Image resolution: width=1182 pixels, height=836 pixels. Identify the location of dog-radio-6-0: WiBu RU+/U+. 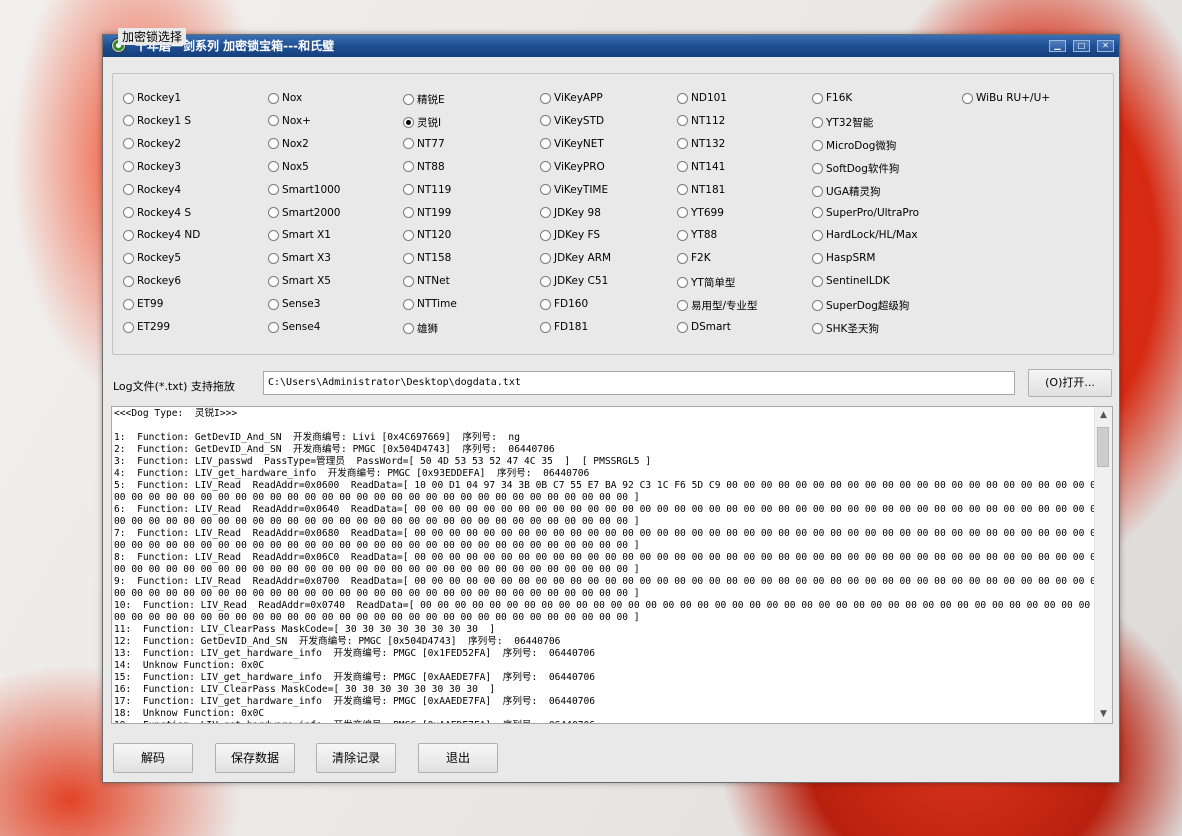
(1006, 98).